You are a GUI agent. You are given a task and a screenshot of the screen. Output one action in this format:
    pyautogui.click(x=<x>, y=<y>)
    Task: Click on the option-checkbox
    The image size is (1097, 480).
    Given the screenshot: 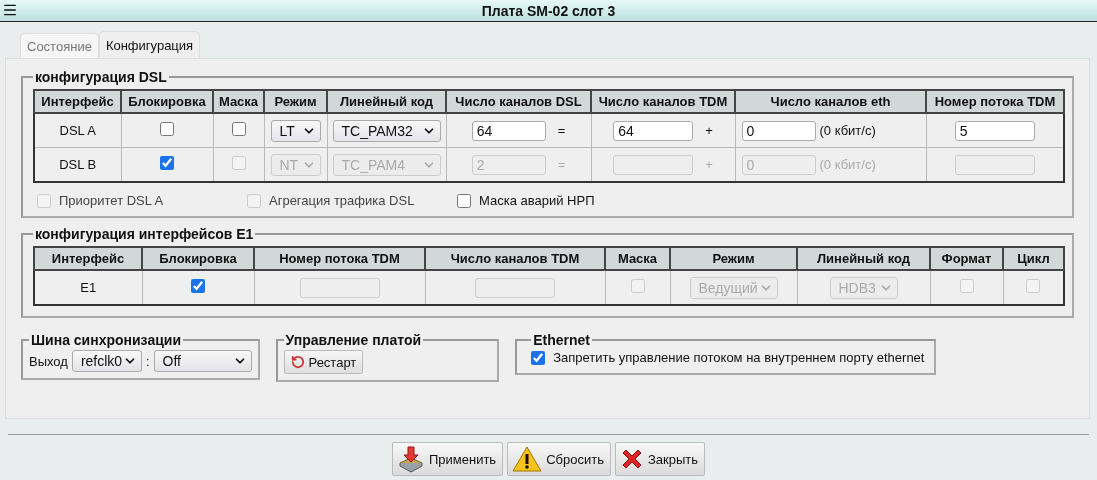 What is the action you would take?
    pyautogui.click(x=464, y=200)
    